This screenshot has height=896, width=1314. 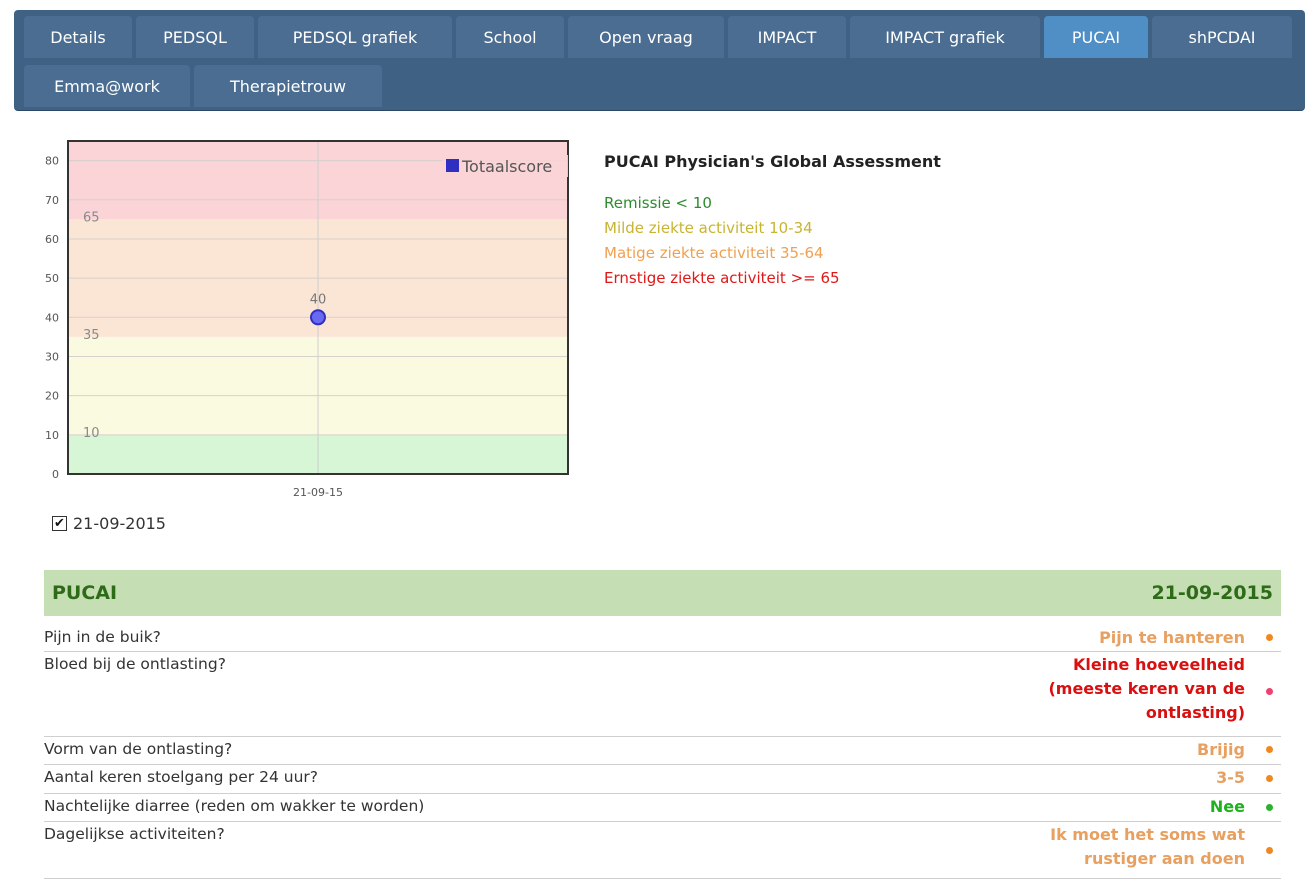 What do you see at coordinates (119, 523) in the screenshot?
I see `date-checkbox-label: 21-09-2015` at bounding box center [119, 523].